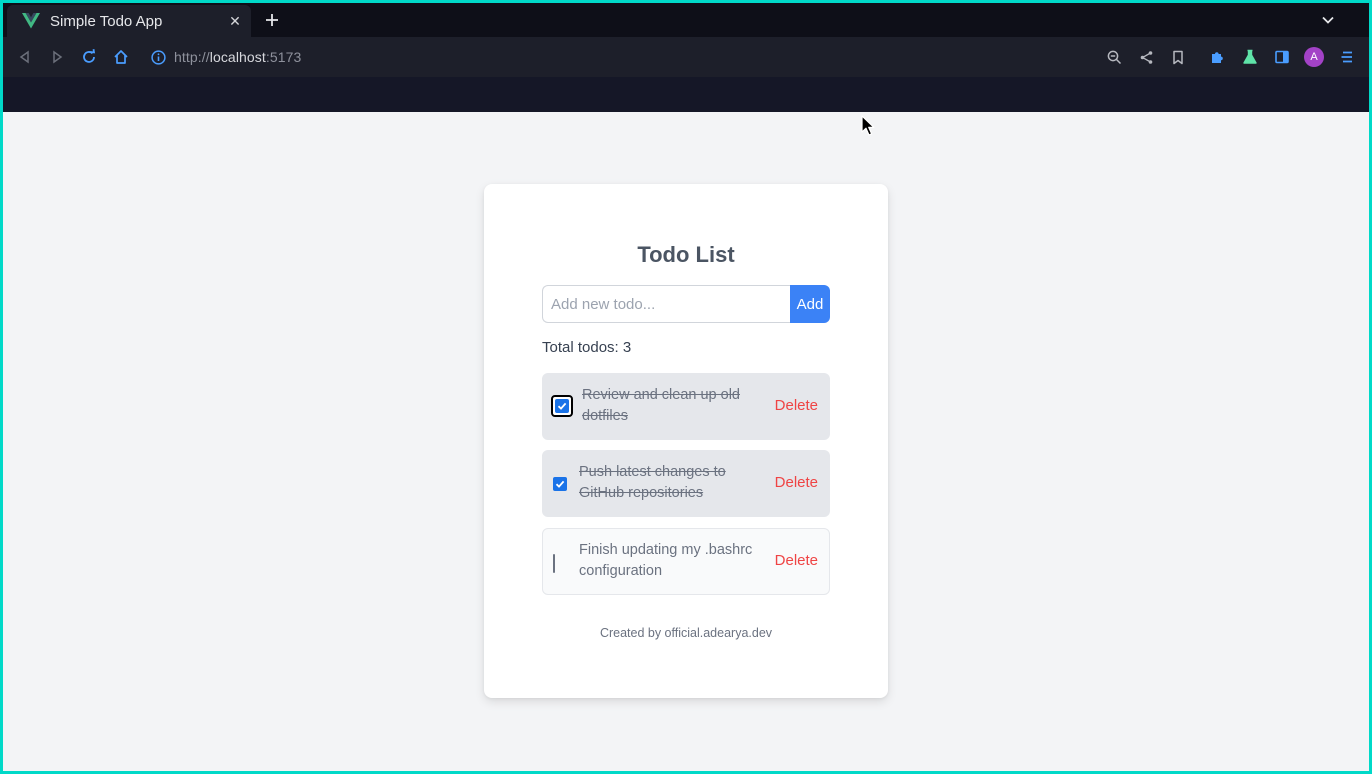 This screenshot has width=1372, height=774. What do you see at coordinates (89, 57) in the screenshot?
I see `reload-icon` at bounding box center [89, 57].